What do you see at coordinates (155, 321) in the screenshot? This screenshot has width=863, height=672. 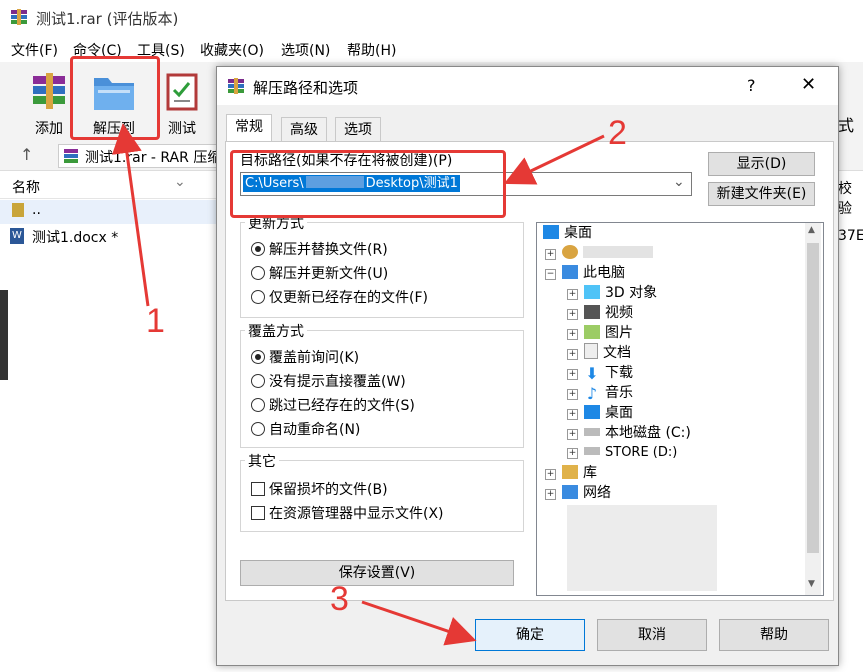 I see `annotation-number-1: 1` at bounding box center [155, 321].